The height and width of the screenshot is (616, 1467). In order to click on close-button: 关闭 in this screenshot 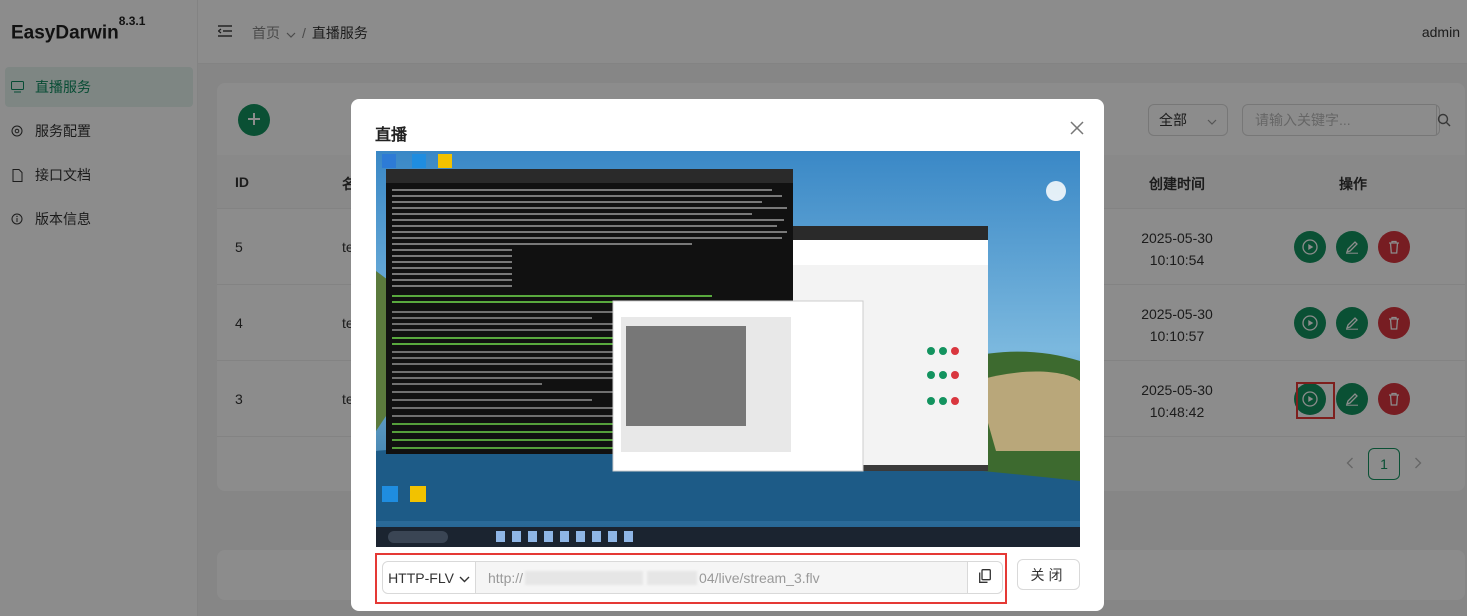, I will do `click(1048, 574)`.